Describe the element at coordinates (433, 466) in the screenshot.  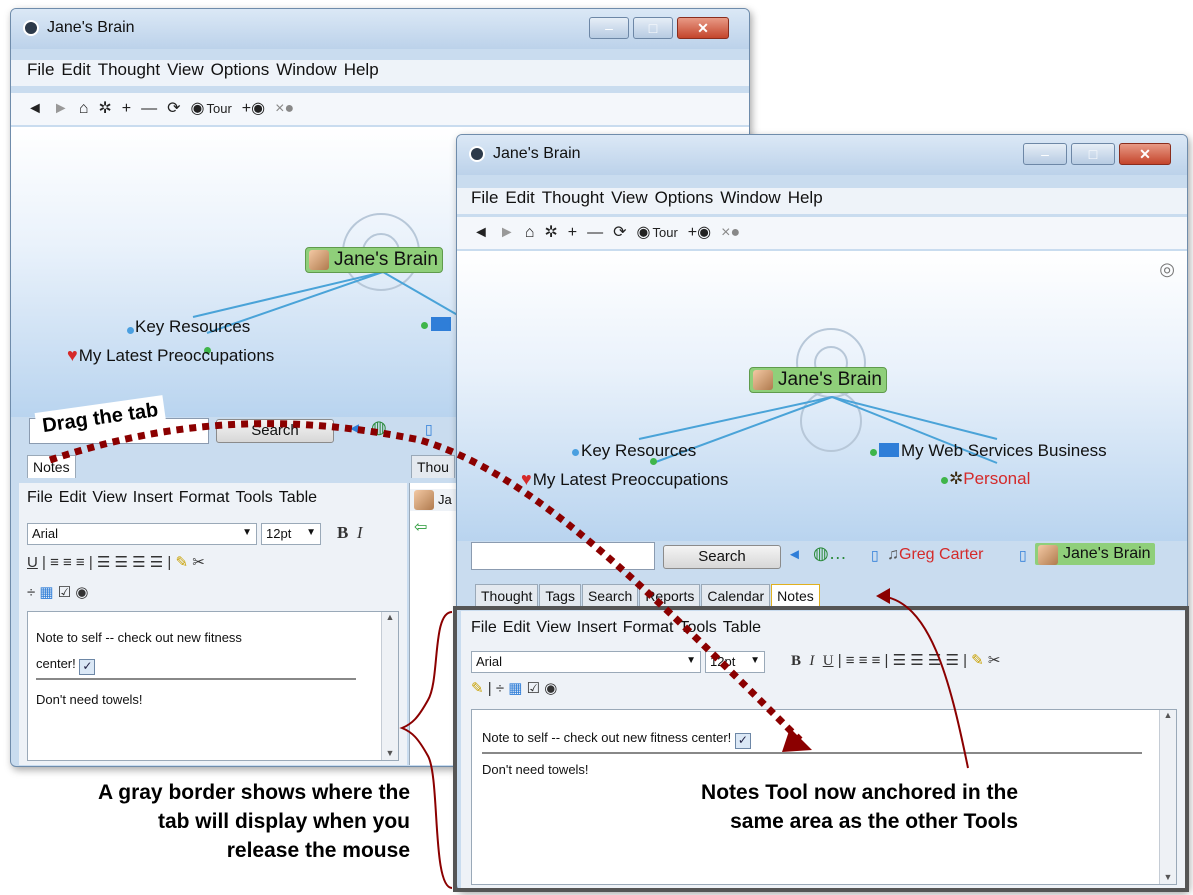
I see `back-tab-thought: Thou` at that location.